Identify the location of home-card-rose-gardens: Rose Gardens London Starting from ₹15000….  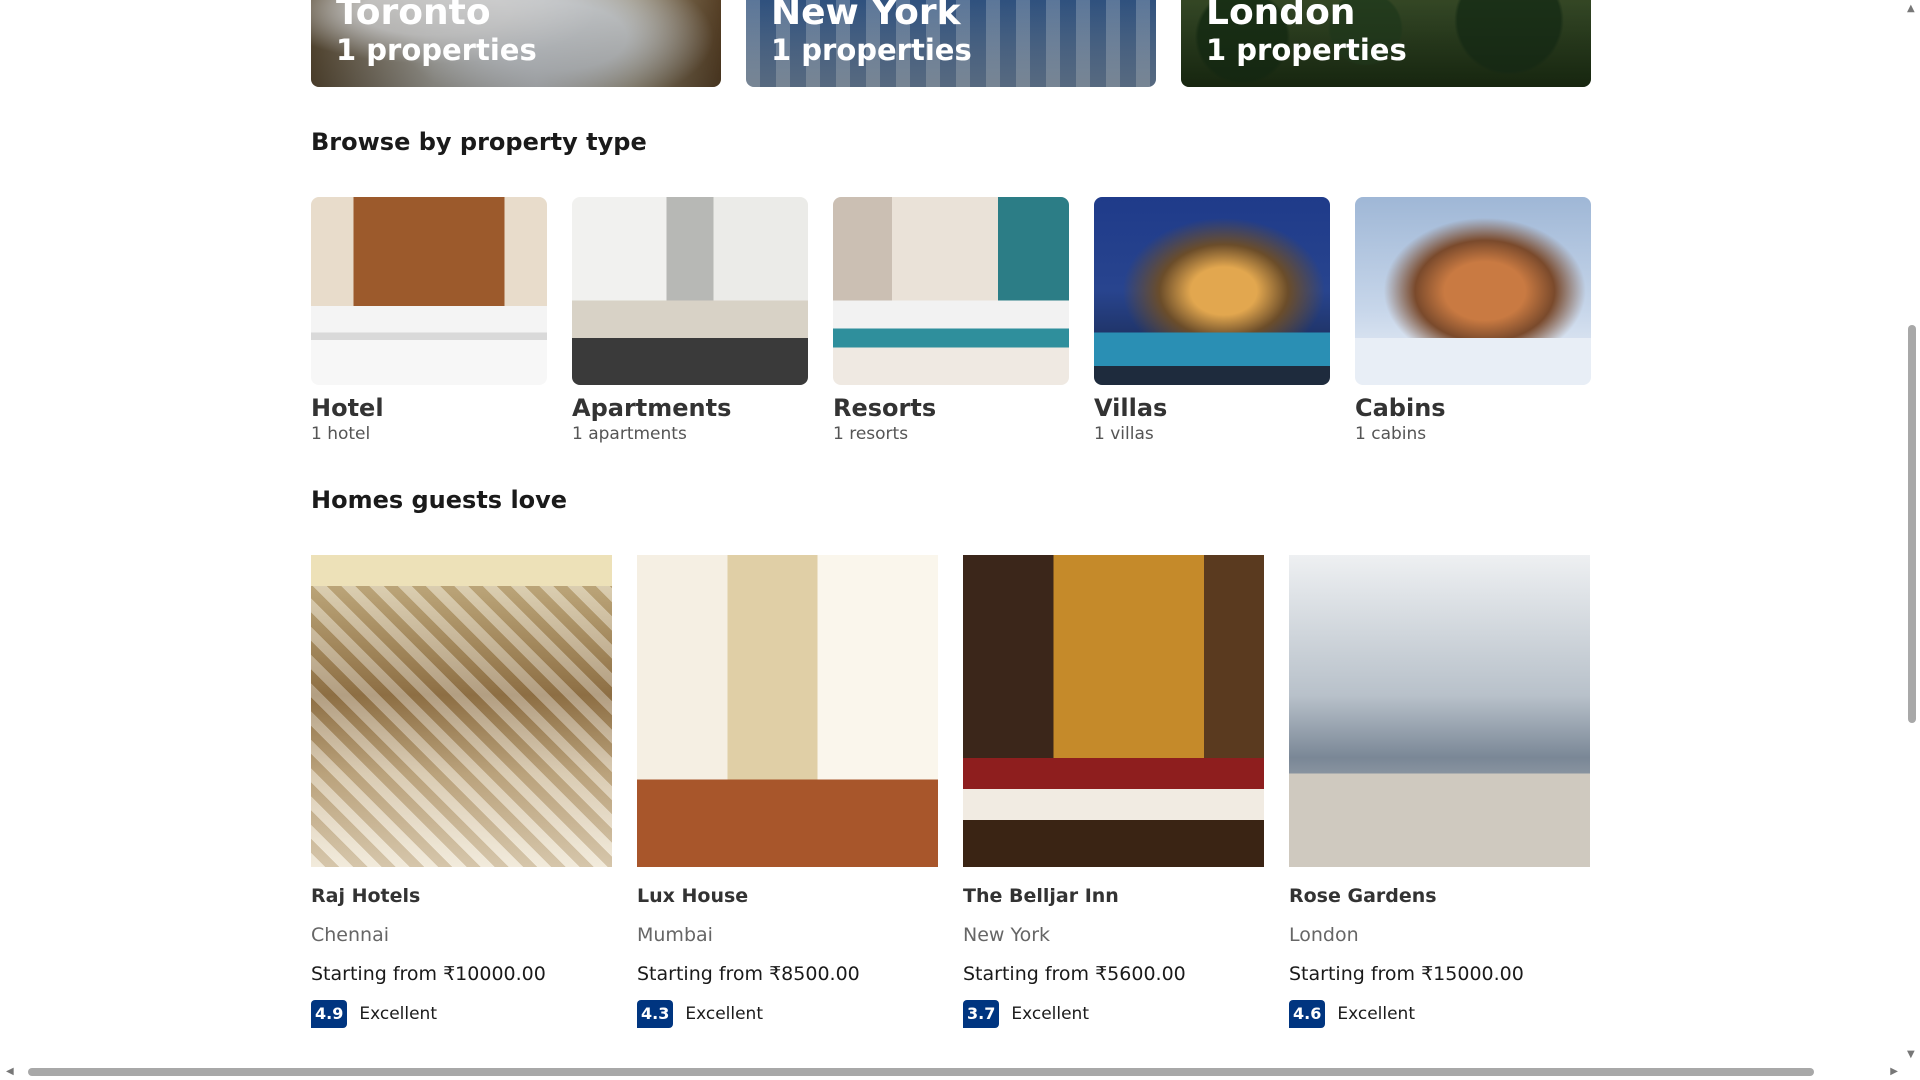
(1439, 791).